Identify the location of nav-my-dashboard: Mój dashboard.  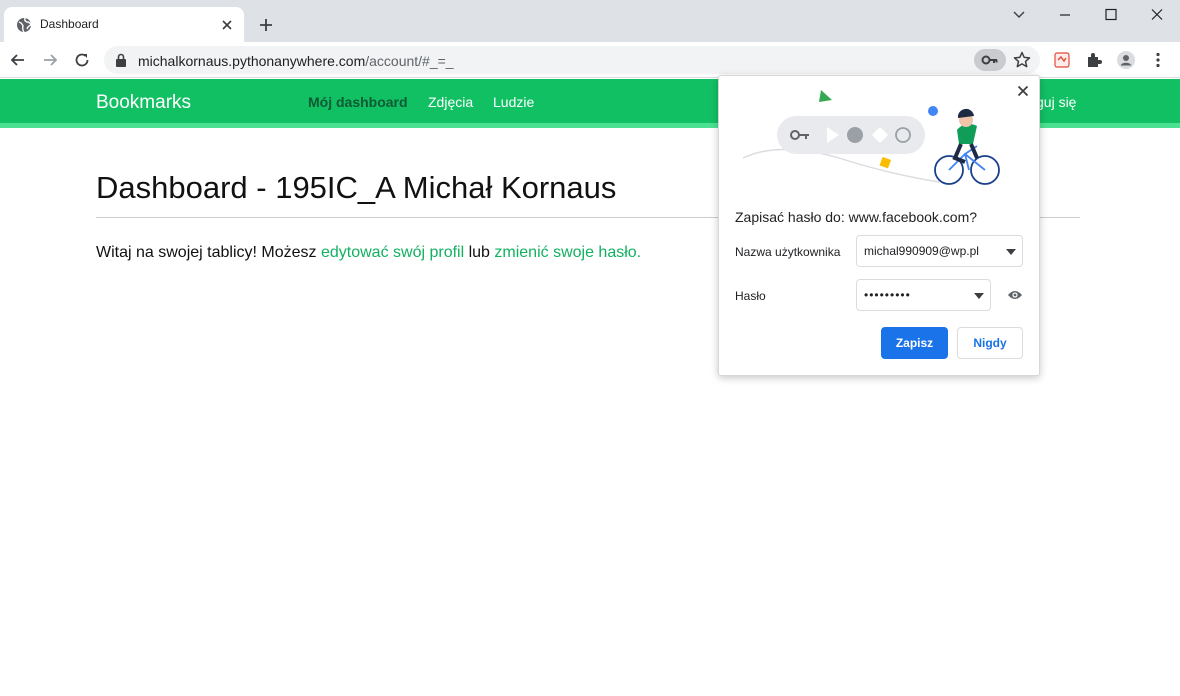
(358, 102).